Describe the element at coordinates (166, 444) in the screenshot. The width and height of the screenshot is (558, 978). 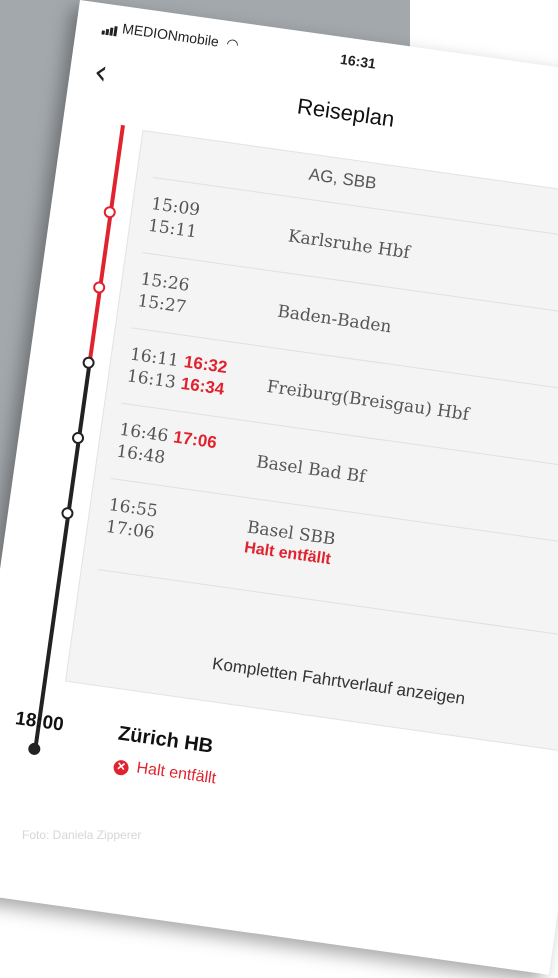
I see `stop-times: 16:46 17:06 16:48` at that location.